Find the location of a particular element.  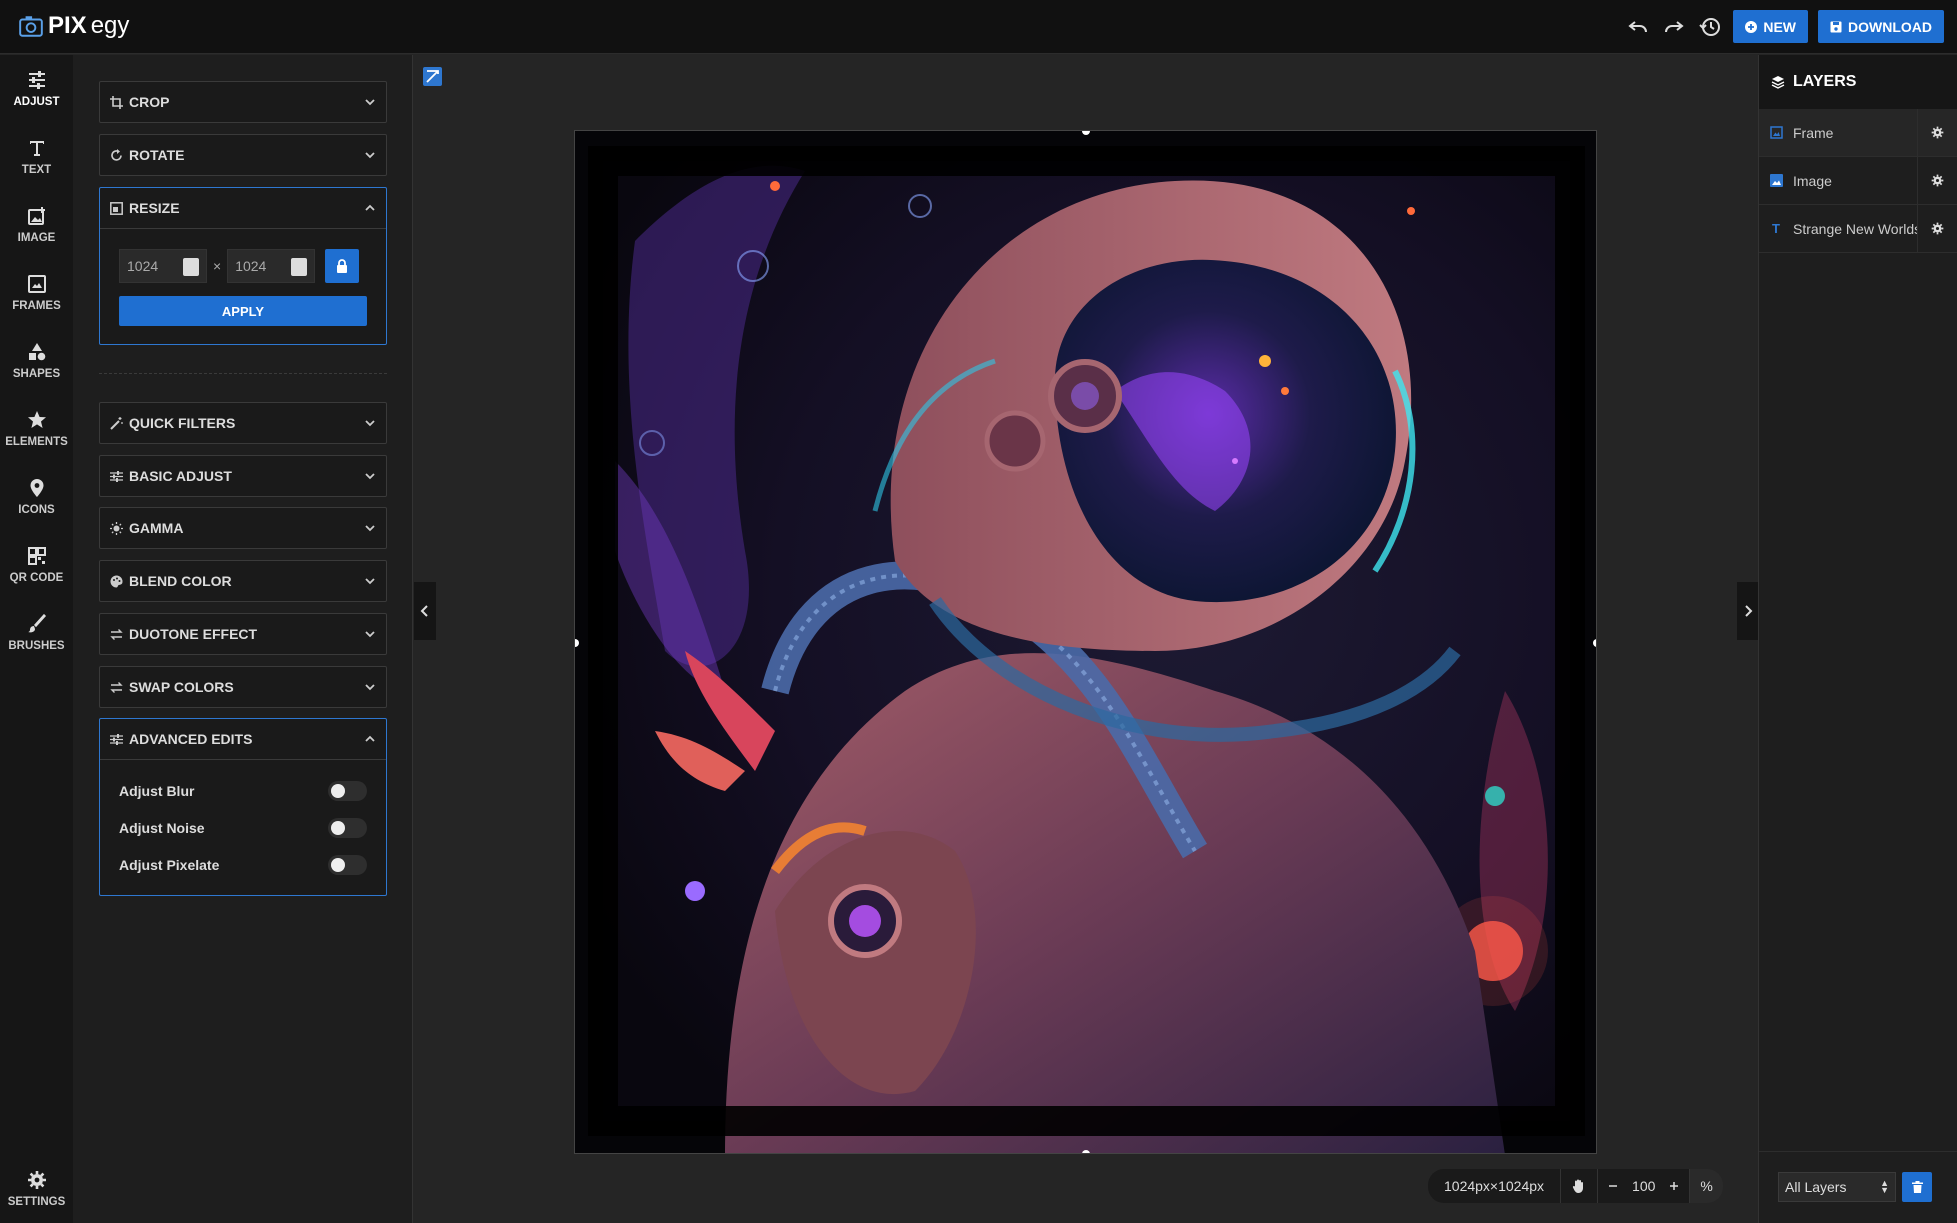

adjust-blur-toggle is located at coordinates (347, 790).